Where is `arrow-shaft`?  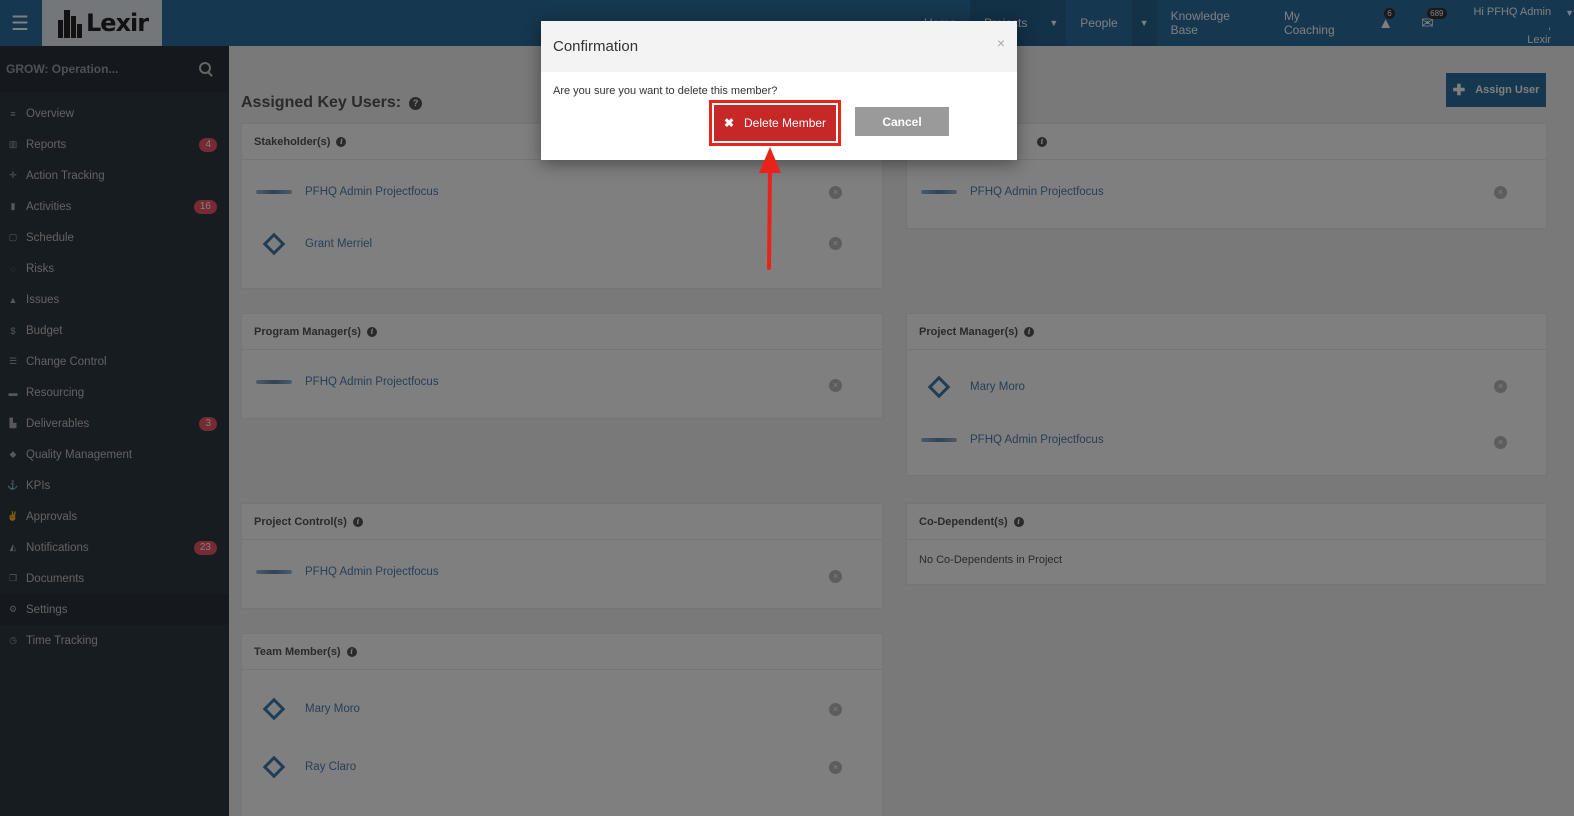 arrow-shaft is located at coordinates (769, 218).